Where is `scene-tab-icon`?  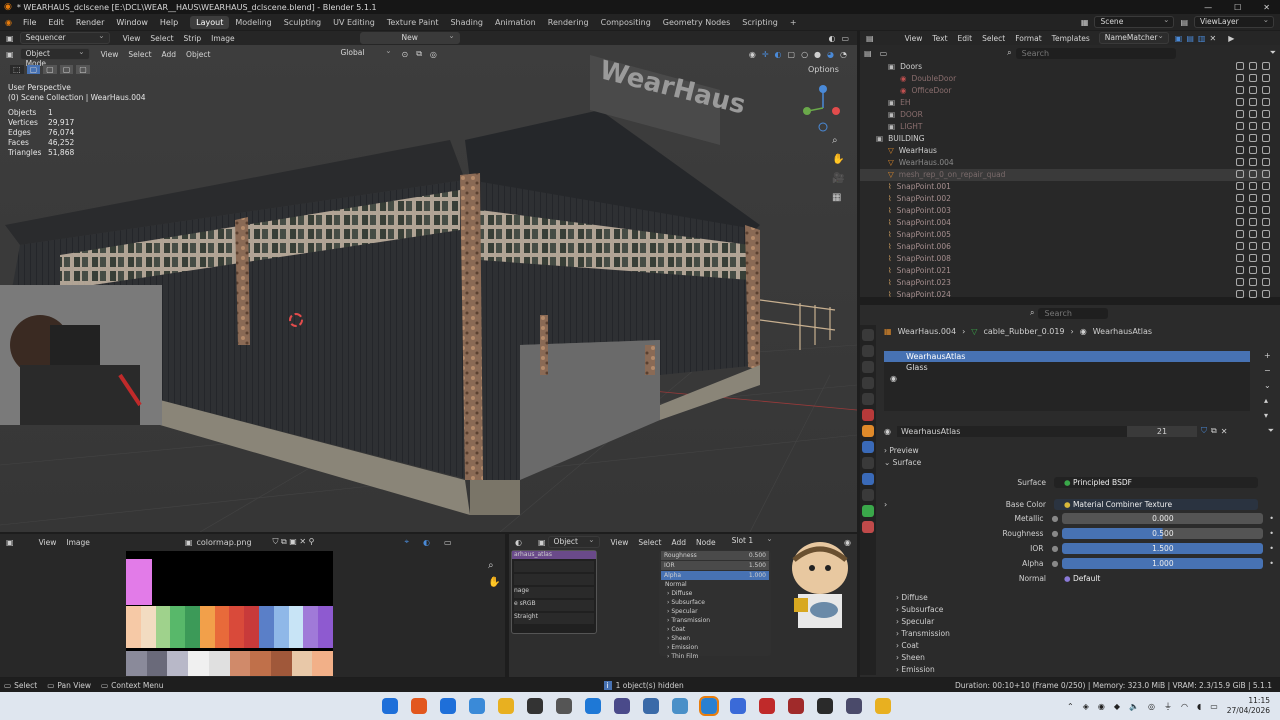 scene-tab-icon is located at coordinates (868, 399).